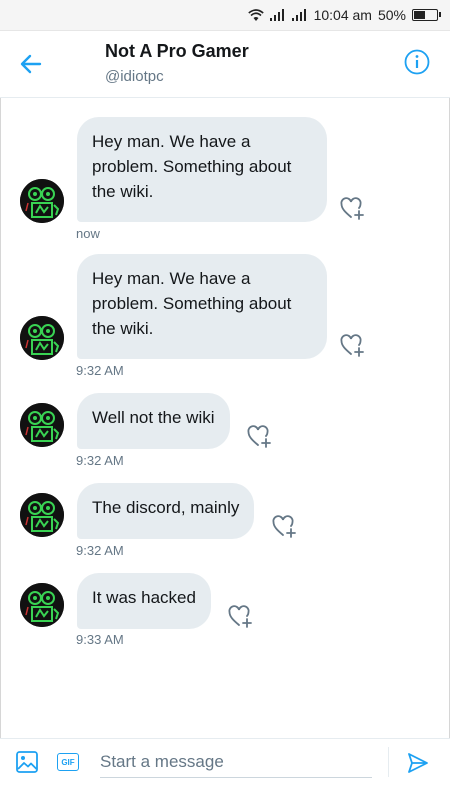  What do you see at coordinates (68, 762) in the screenshot?
I see `gif-icon: GIF` at bounding box center [68, 762].